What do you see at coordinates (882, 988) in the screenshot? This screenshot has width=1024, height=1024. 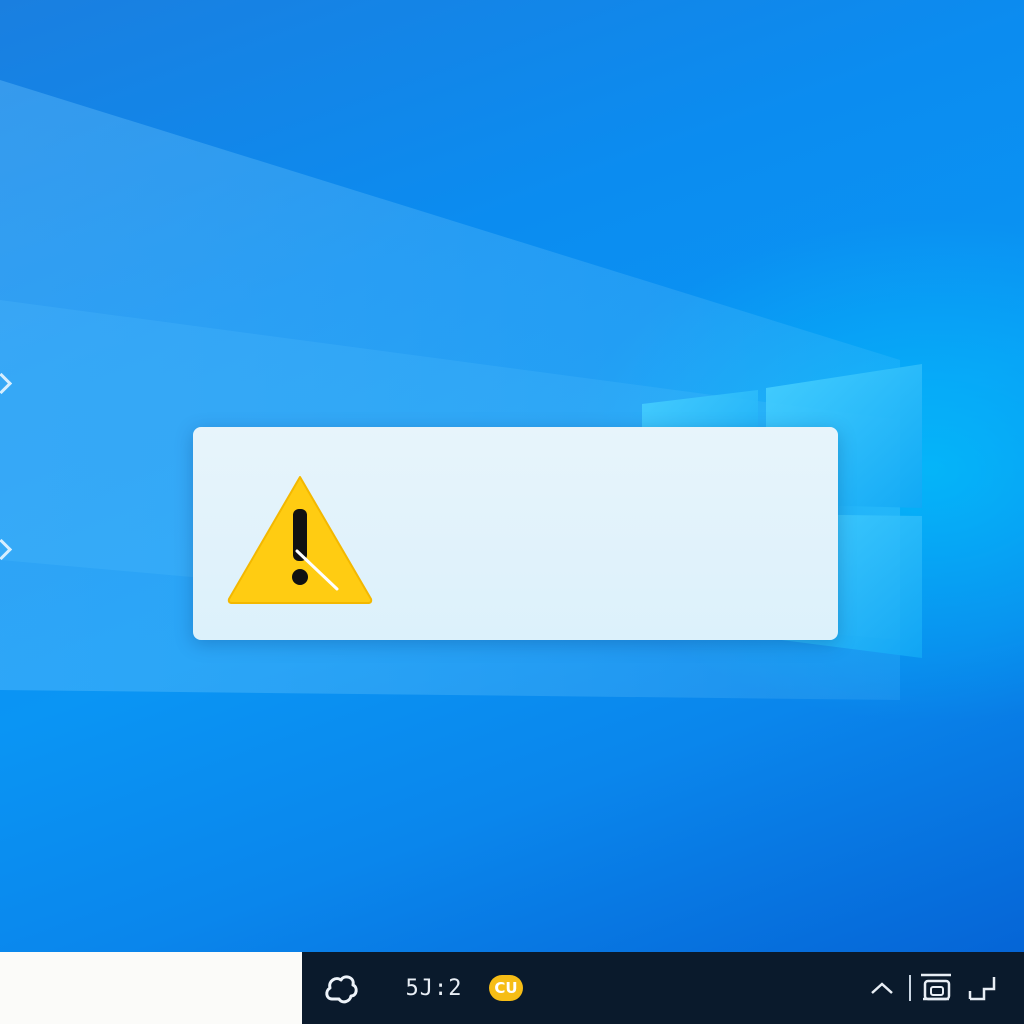 I see `chevron-up-icon` at bounding box center [882, 988].